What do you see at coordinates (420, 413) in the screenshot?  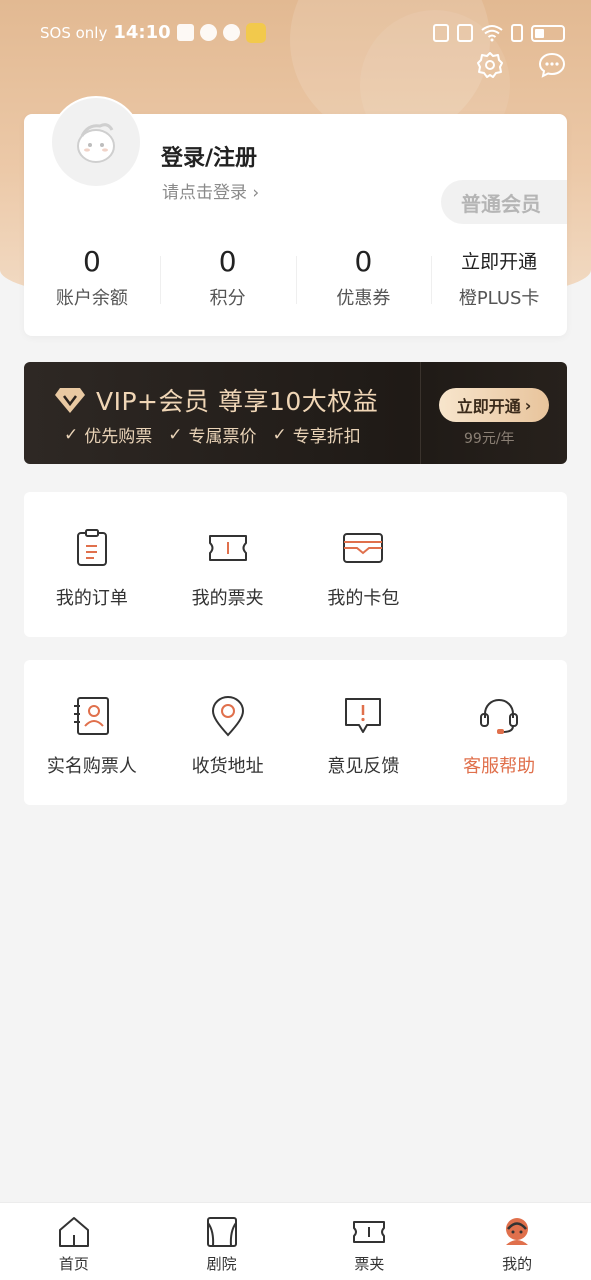 I see `divider` at bounding box center [420, 413].